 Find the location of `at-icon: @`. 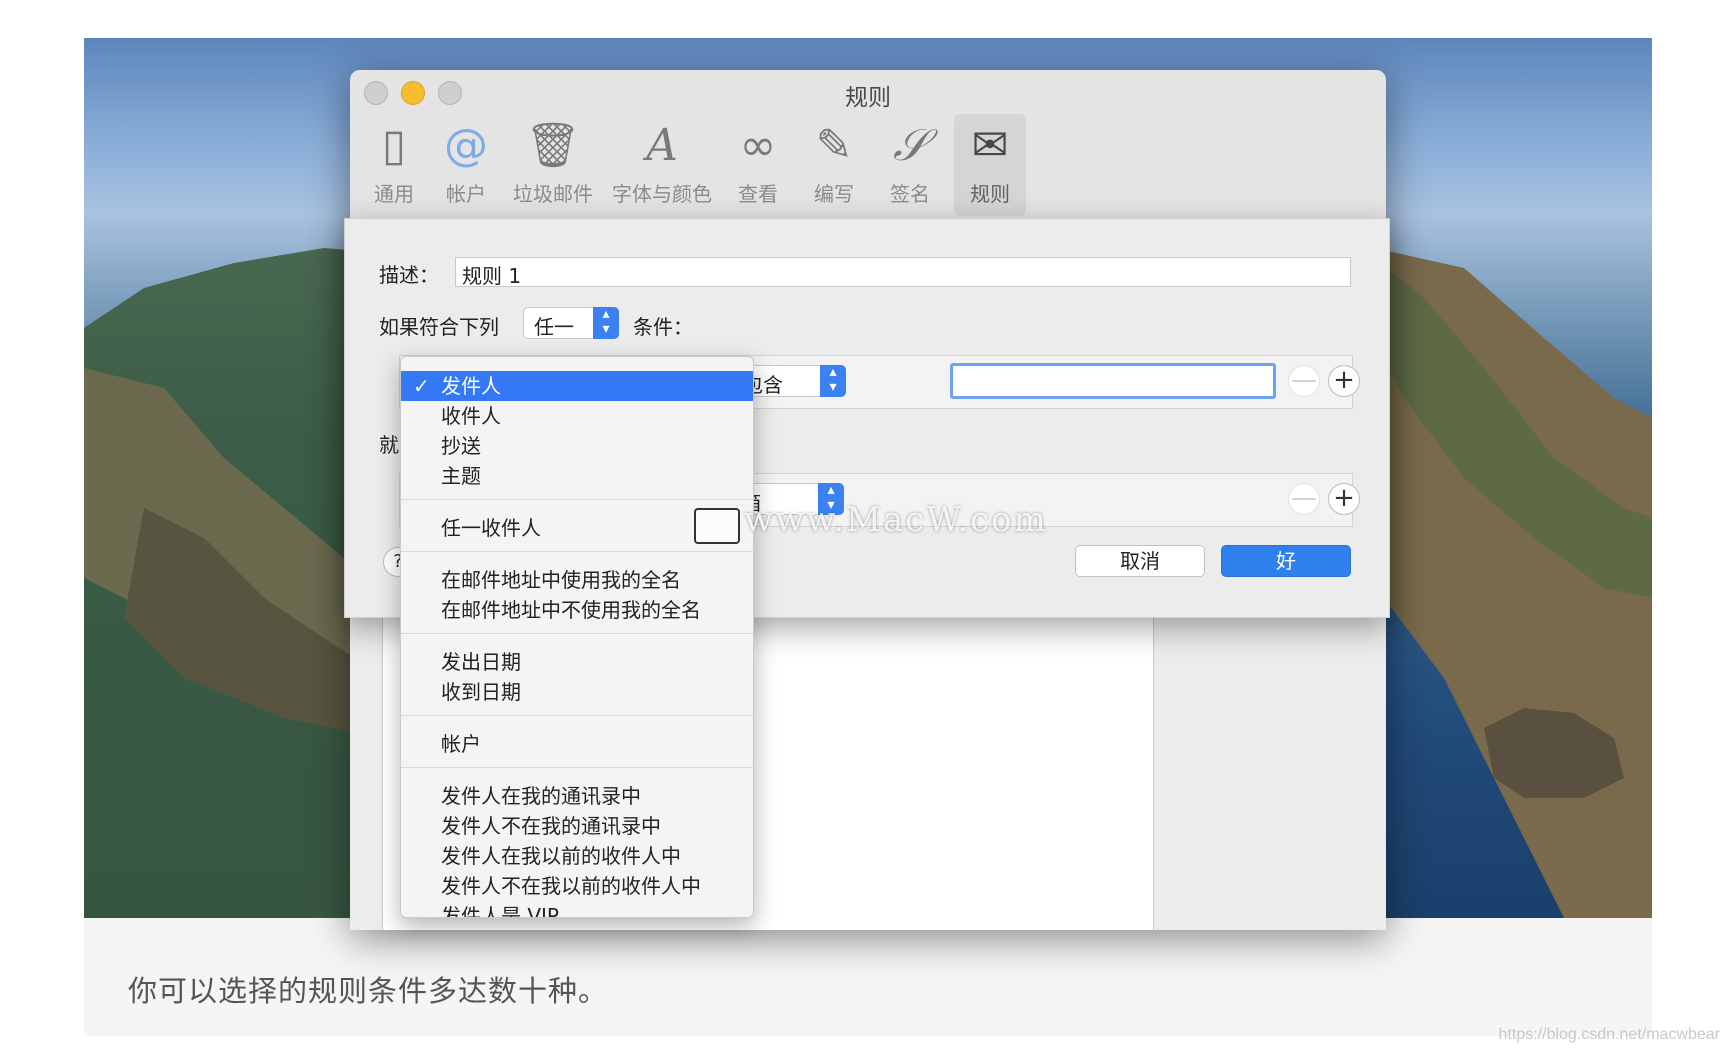

at-icon: @ is located at coordinates (466, 145).